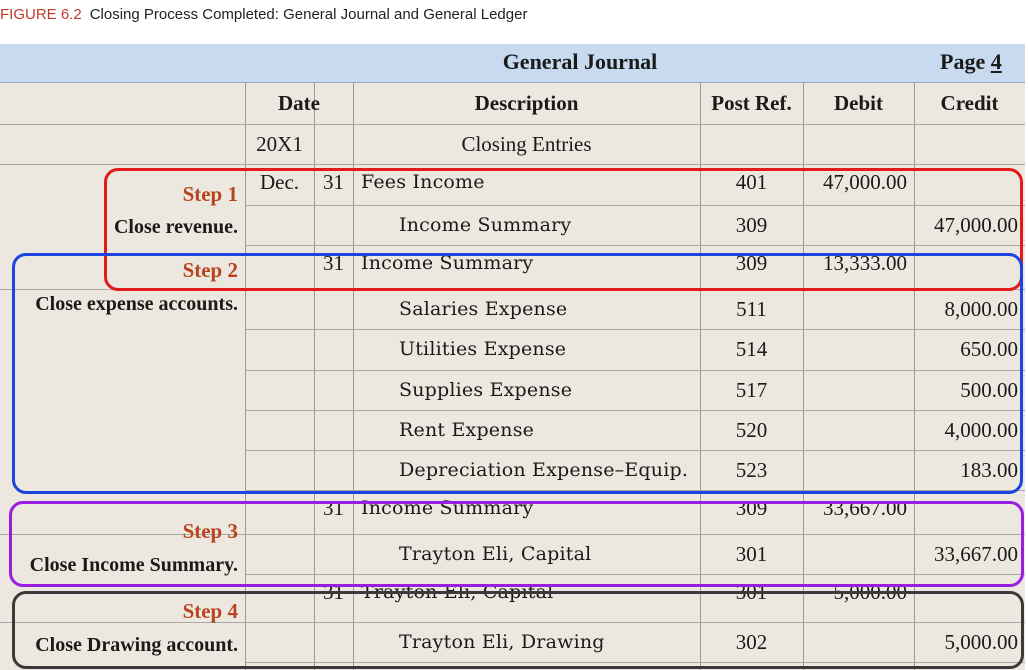 The image size is (1028, 670). I want to click on step-description: Close Income Summary., so click(133, 565).